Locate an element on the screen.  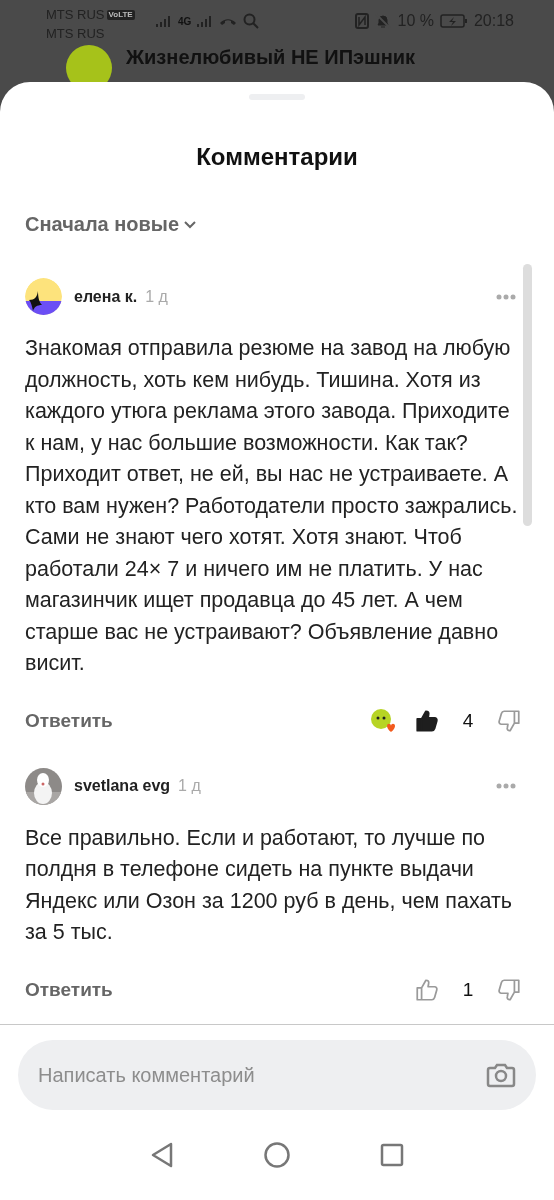
author-name: svetlana evg is located at coordinates (122, 786).